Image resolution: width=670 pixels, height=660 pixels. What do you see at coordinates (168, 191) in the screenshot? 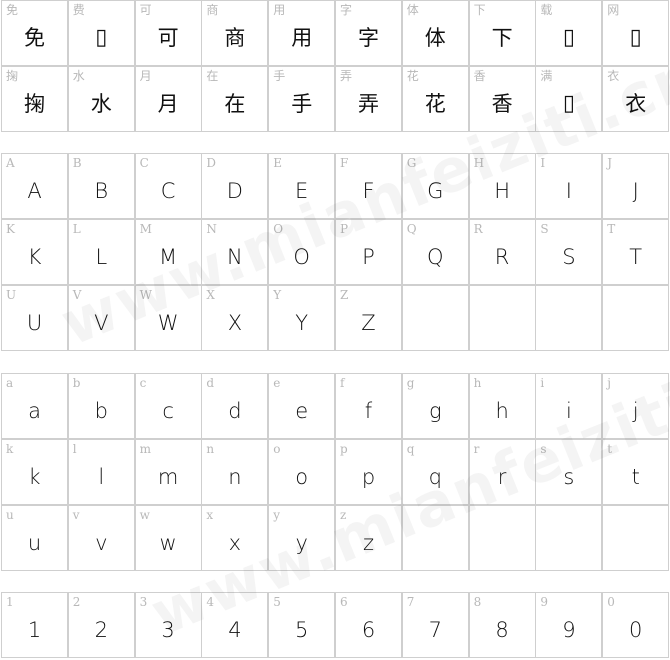
I see `glyph-sample: C` at bounding box center [168, 191].